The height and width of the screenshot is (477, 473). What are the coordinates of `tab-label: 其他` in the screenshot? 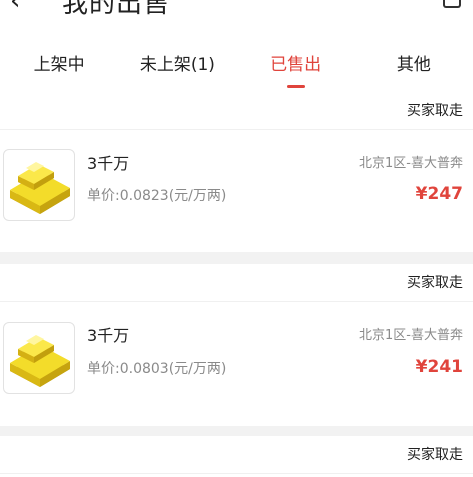 It's located at (413, 65).